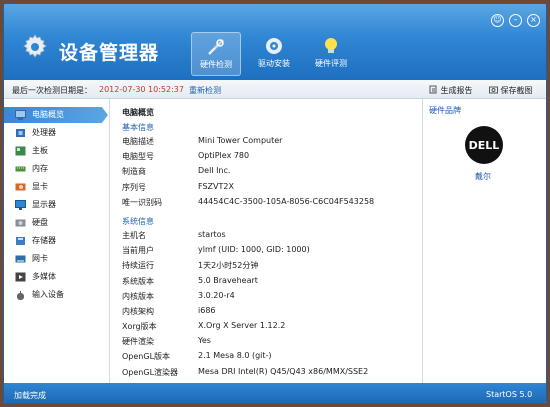 The width and height of the screenshot is (550, 407). Describe the element at coordinates (20, 241) in the screenshot. I see `storage-icon` at that location.